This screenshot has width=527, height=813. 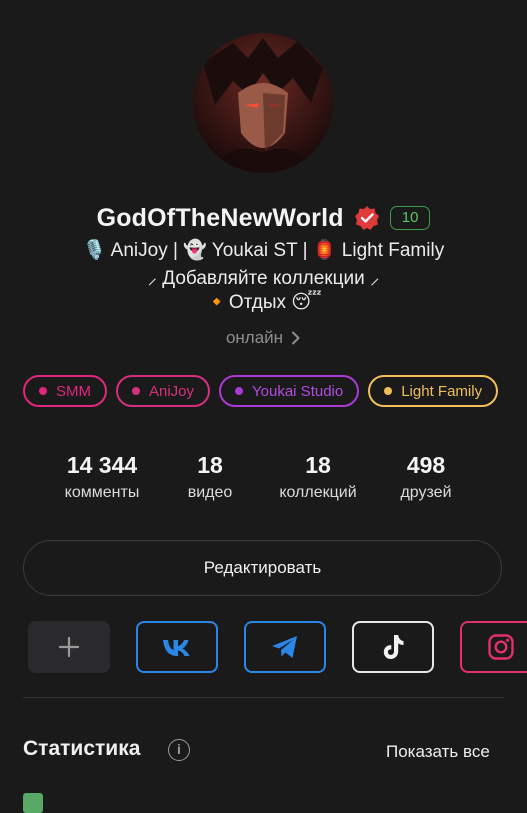 I want to click on stat-comments: 14 344 комменты, so click(x=102, y=476).